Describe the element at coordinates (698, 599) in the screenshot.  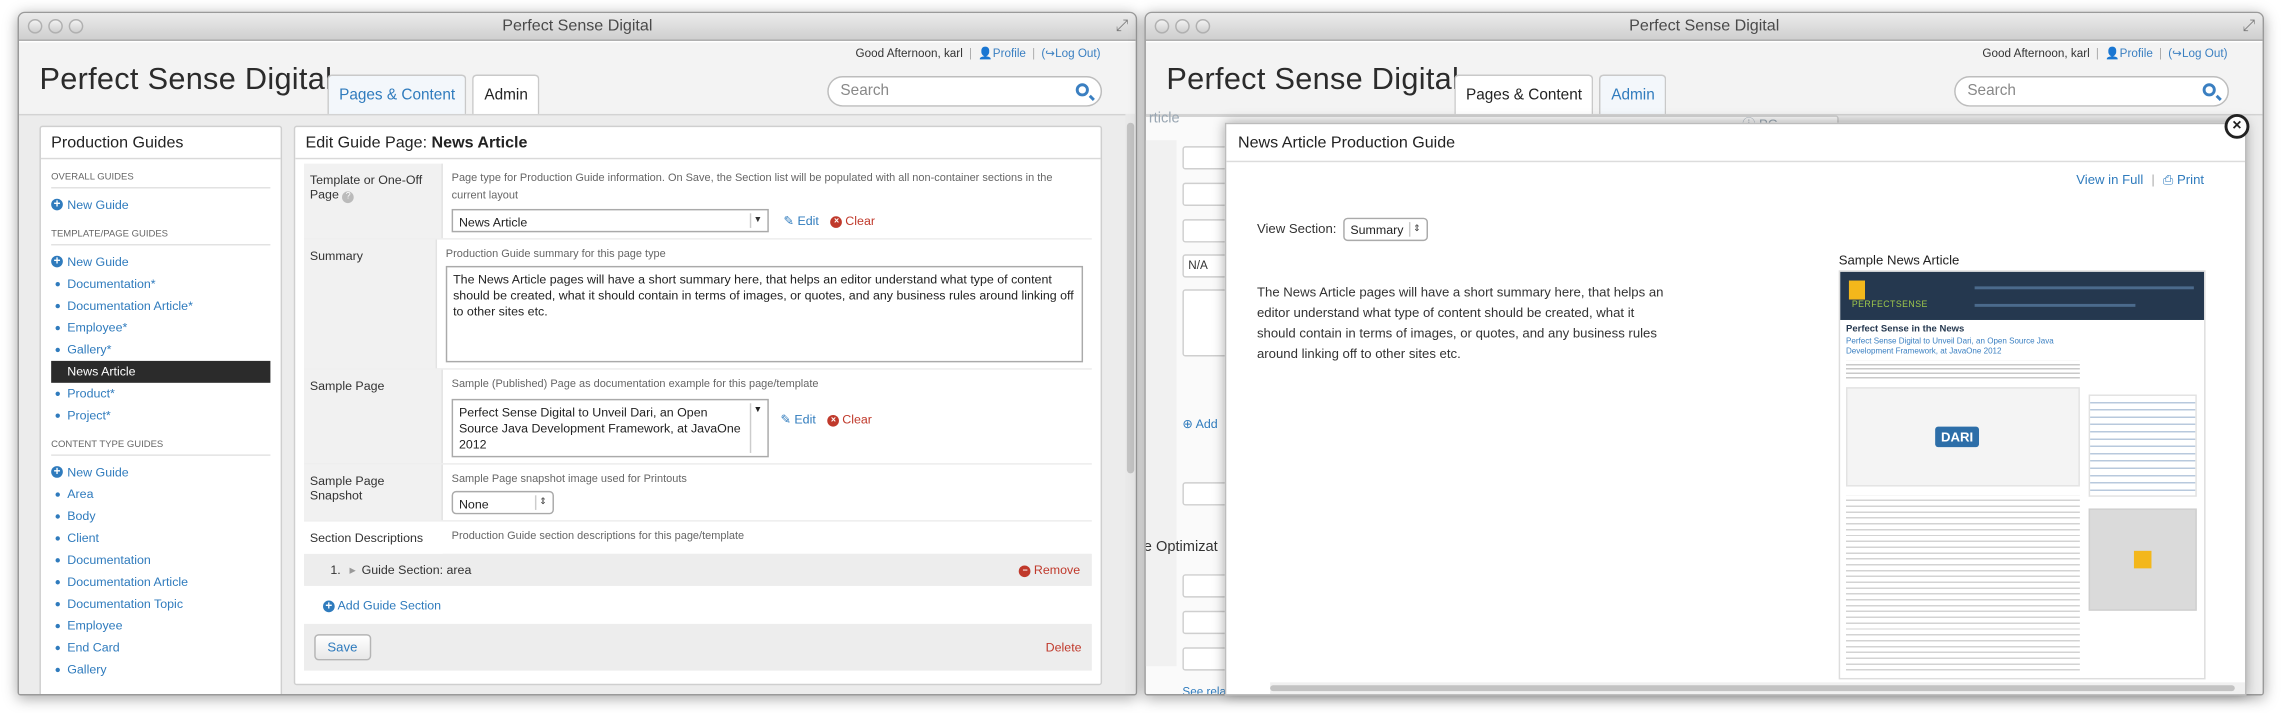
I see `add-guide-section-link: + Add Guide Section` at that location.